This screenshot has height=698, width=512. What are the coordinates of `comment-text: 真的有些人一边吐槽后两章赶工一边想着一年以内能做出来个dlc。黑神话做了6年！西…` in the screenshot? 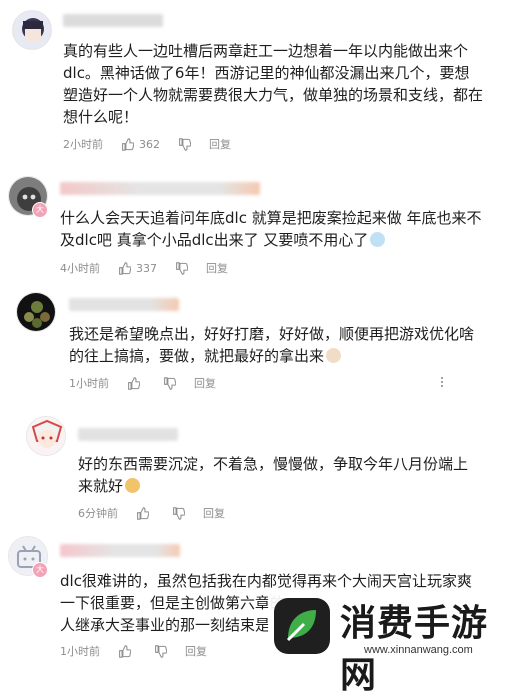 It's located at (273, 84).